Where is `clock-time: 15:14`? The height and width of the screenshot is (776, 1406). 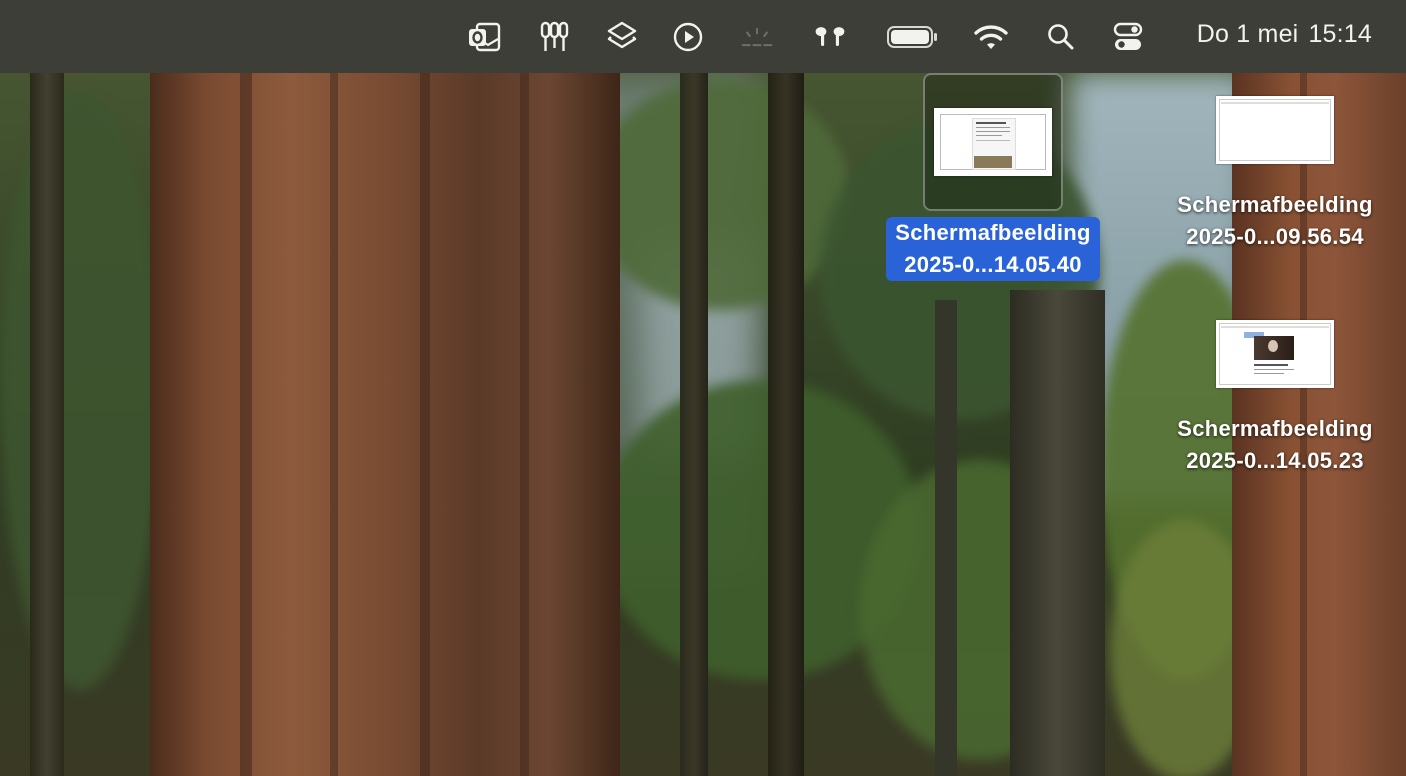
clock-time: 15:14 is located at coordinates (1340, 34).